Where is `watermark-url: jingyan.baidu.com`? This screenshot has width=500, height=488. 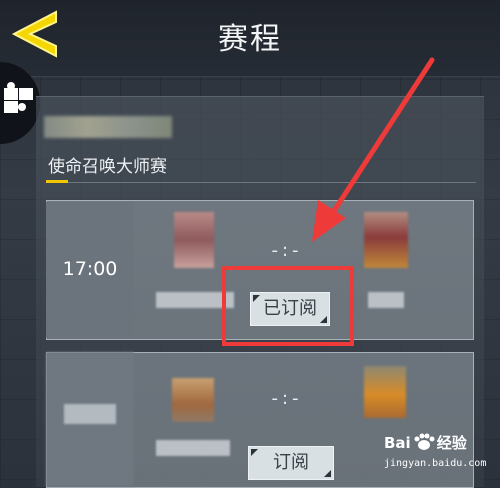 watermark-url: jingyan.baidu.com is located at coordinates (435, 463).